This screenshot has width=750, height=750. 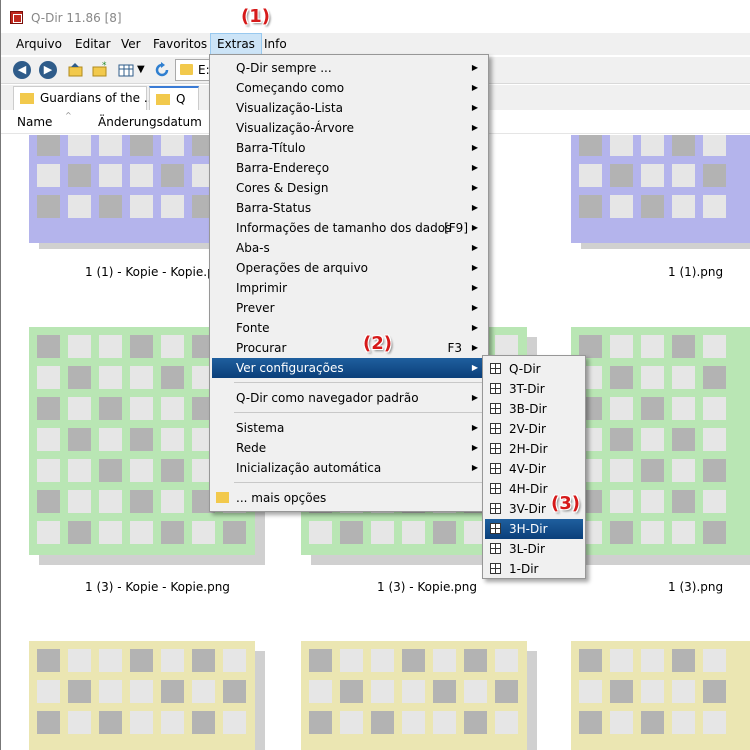 What do you see at coordinates (39, 44) in the screenshot?
I see `menu-arquivo: Arquivo` at bounding box center [39, 44].